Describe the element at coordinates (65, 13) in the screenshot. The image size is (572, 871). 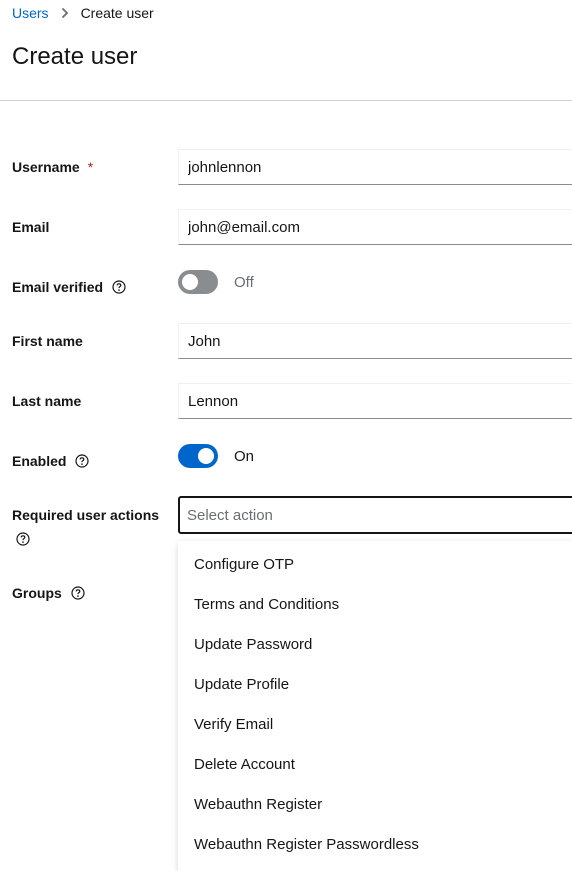
I see `chevron-right-icon` at that location.